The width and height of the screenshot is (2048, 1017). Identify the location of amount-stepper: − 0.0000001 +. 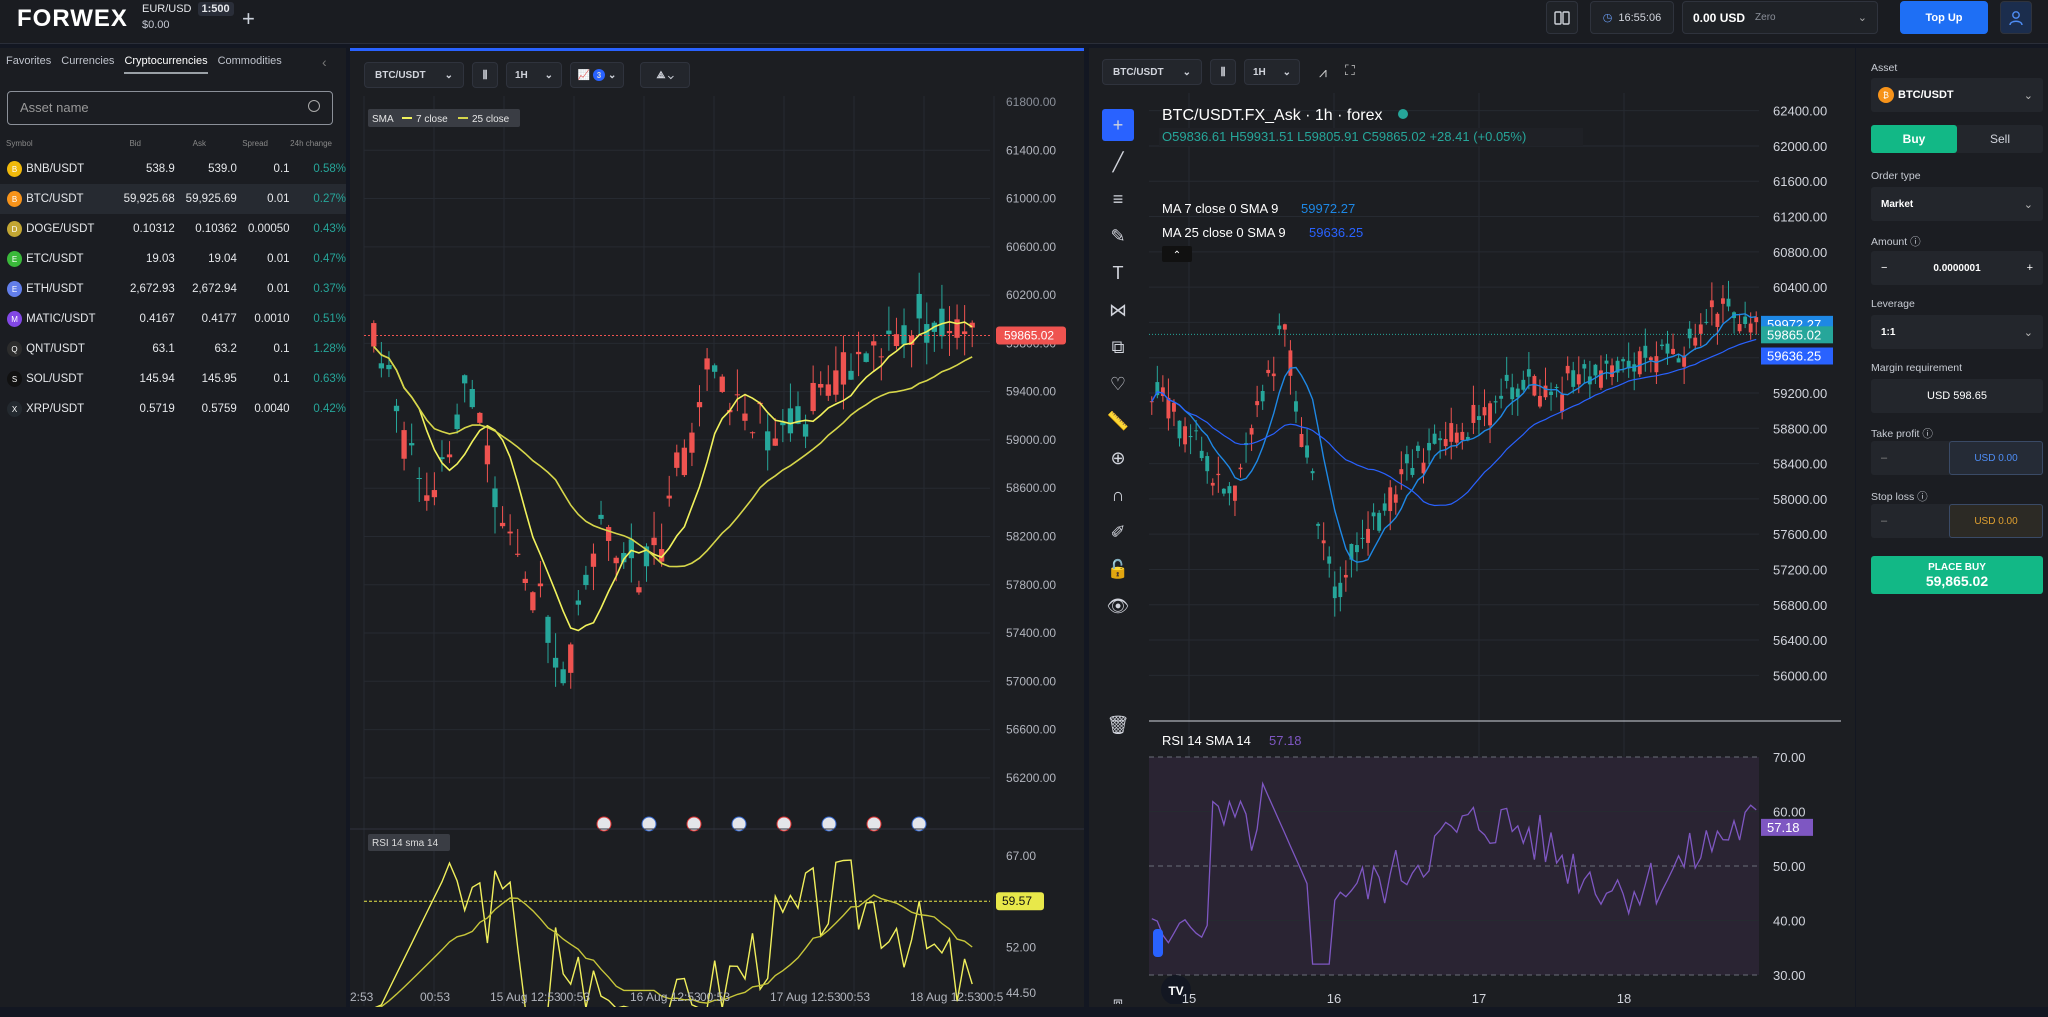
(1957, 268).